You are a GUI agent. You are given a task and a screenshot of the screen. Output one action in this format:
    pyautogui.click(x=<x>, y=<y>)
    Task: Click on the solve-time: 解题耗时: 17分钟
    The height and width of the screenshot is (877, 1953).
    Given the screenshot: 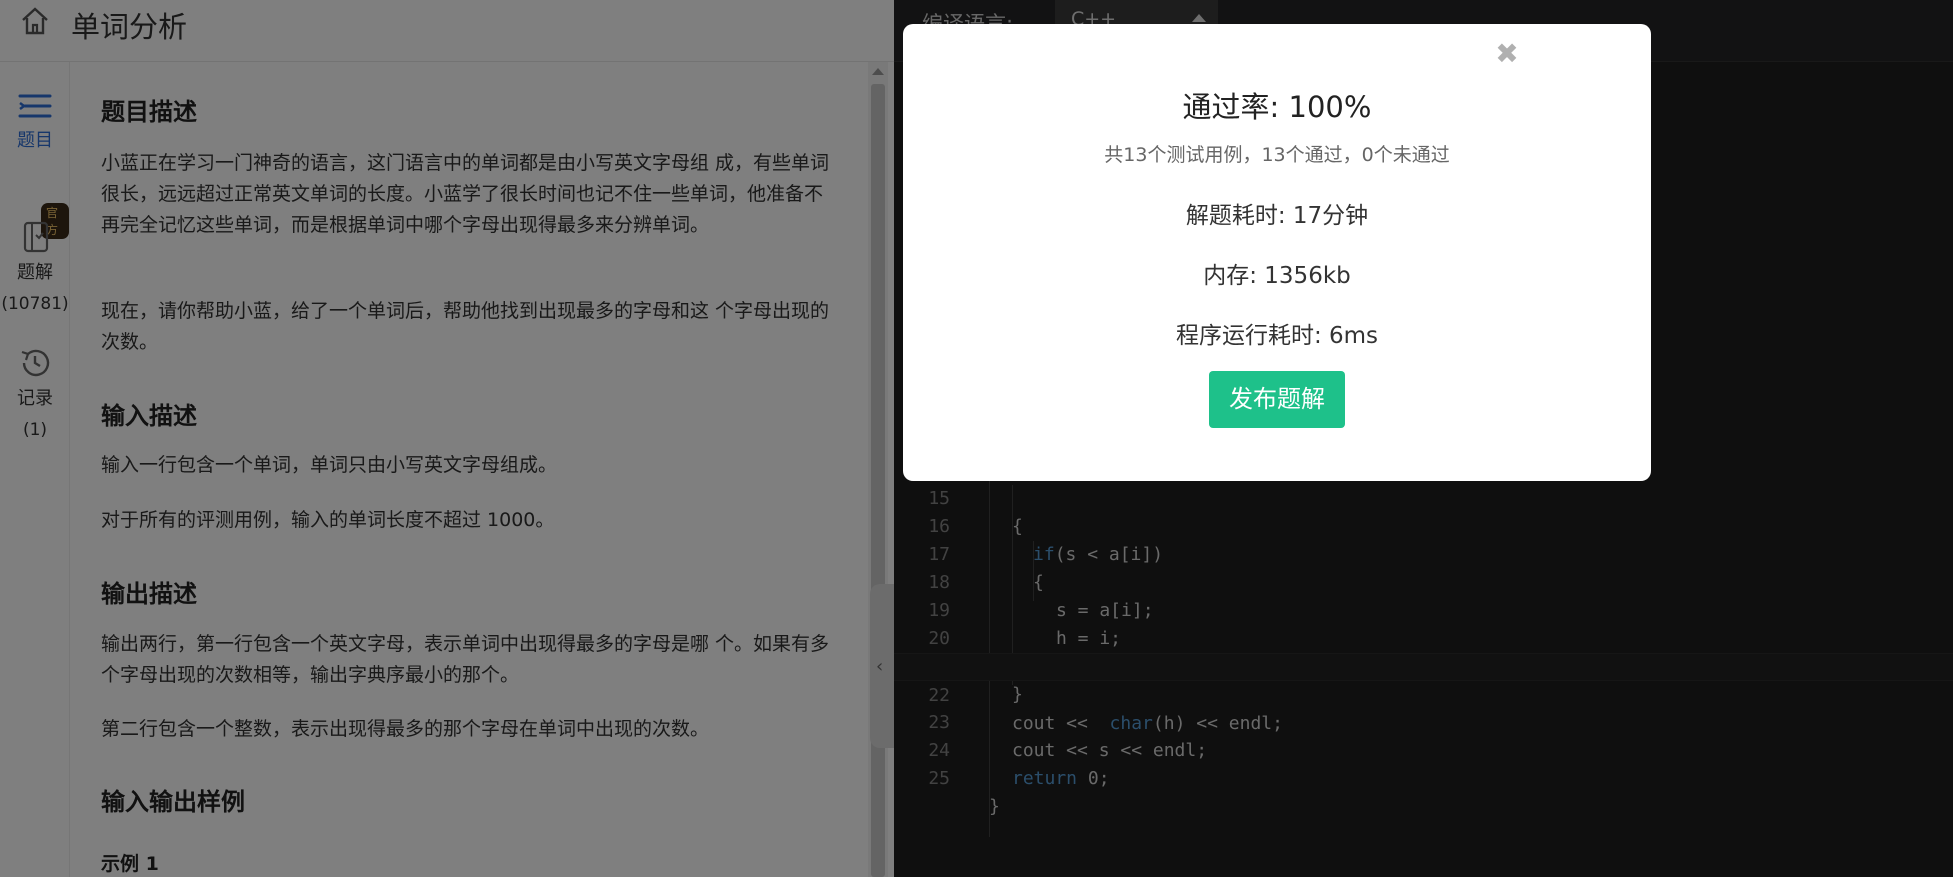 What is the action you would take?
    pyautogui.click(x=1277, y=216)
    